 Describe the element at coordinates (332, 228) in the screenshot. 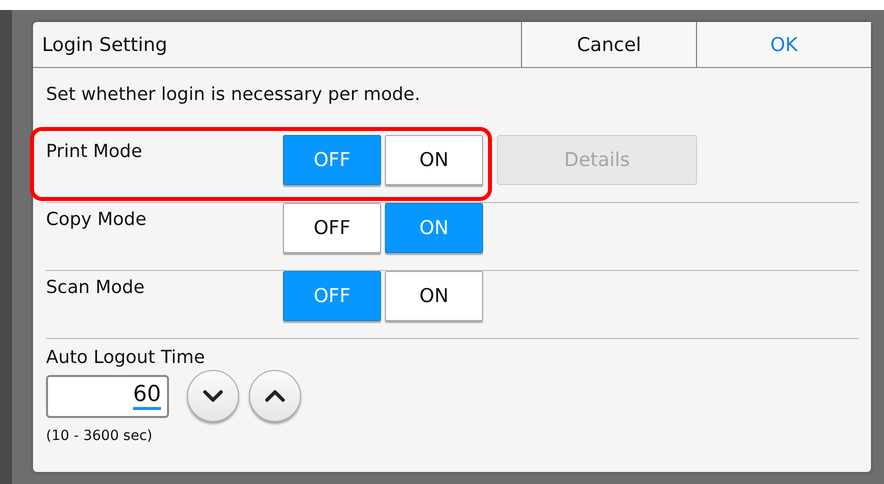

I see `toggle-option: OFF` at that location.